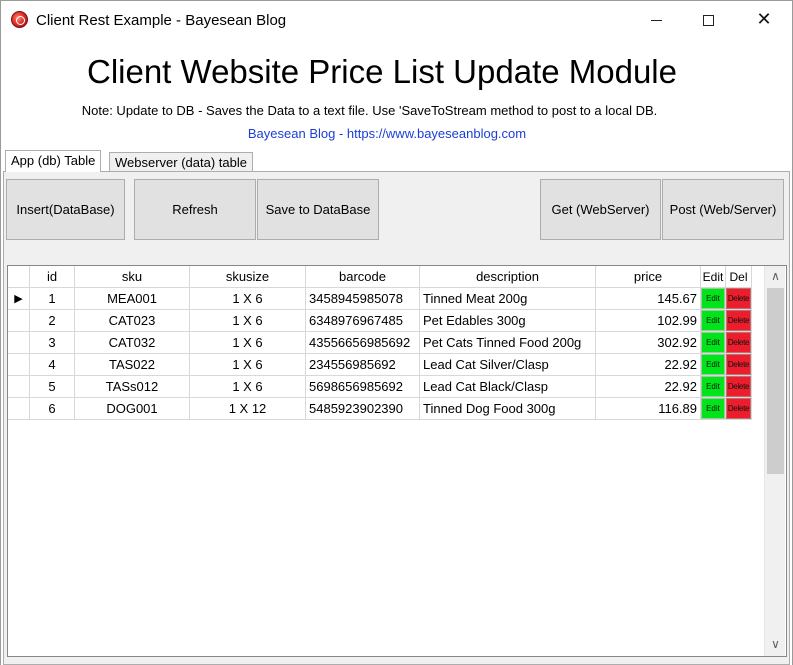  What do you see at coordinates (708, 20) in the screenshot?
I see `maximize-button` at bounding box center [708, 20].